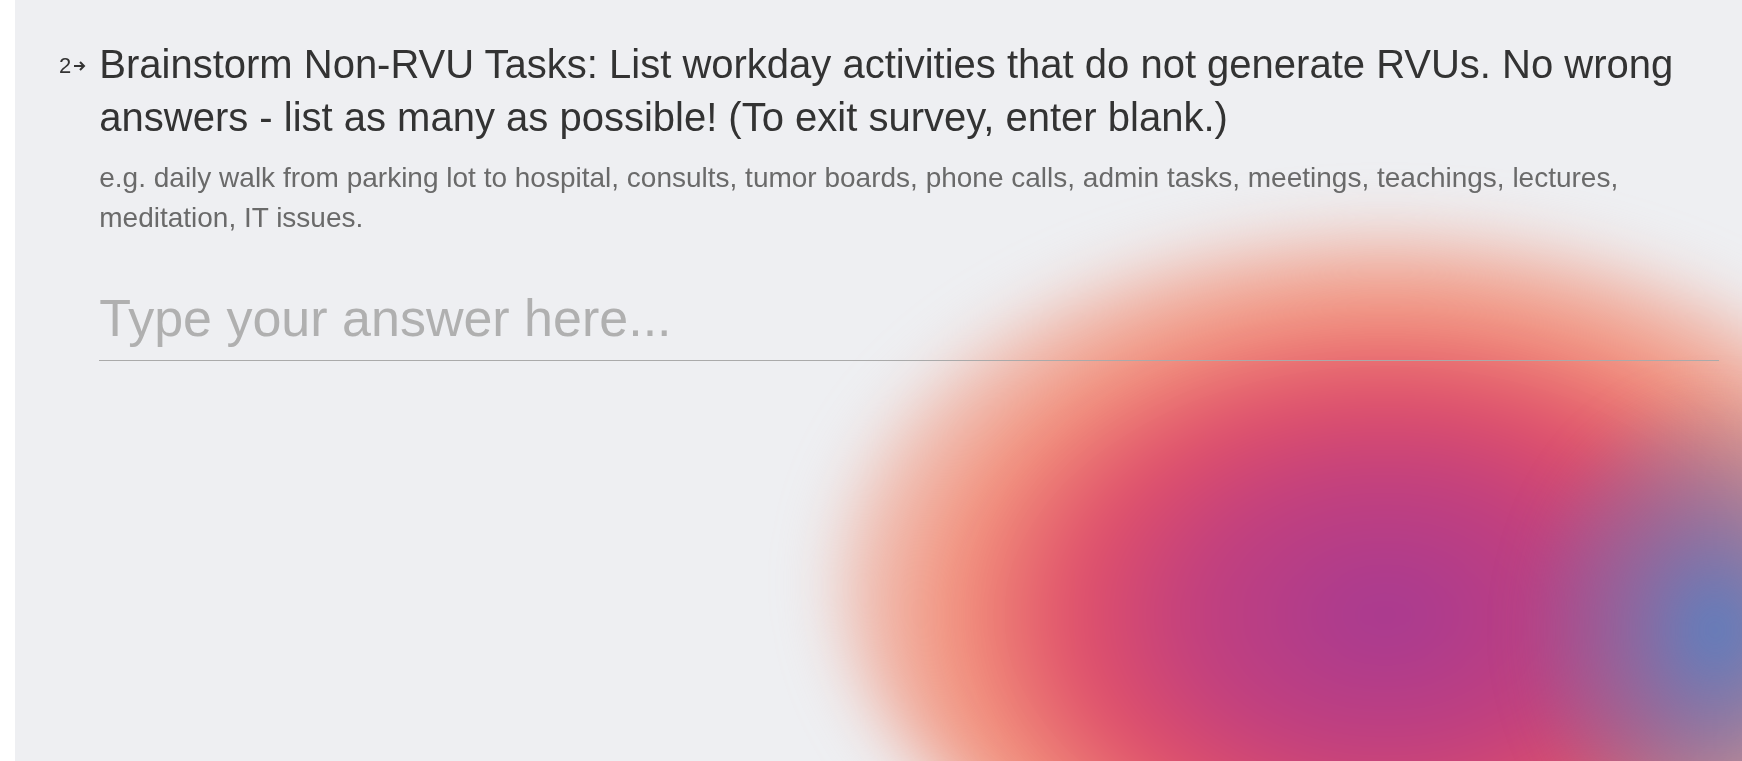 This screenshot has height=761, width=1742. I want to click on arrow-icon, so click(80, 66).